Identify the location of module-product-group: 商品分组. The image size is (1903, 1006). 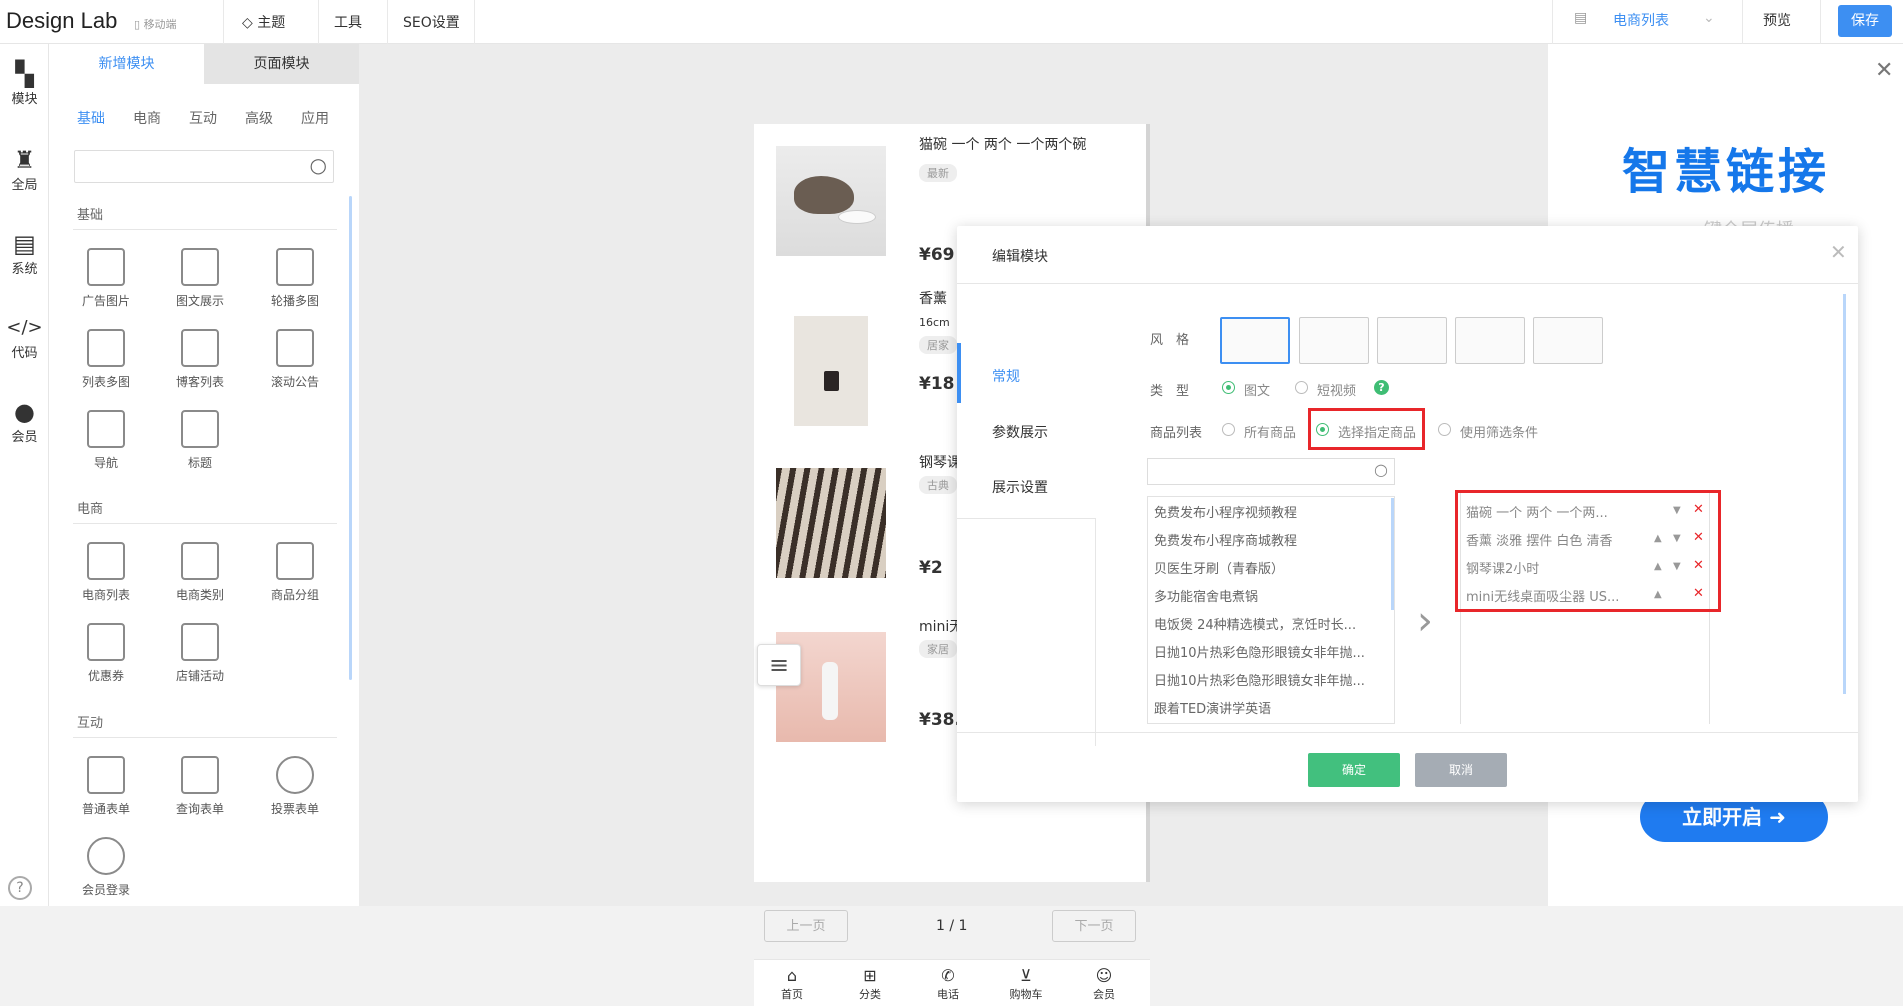
(295, 572).